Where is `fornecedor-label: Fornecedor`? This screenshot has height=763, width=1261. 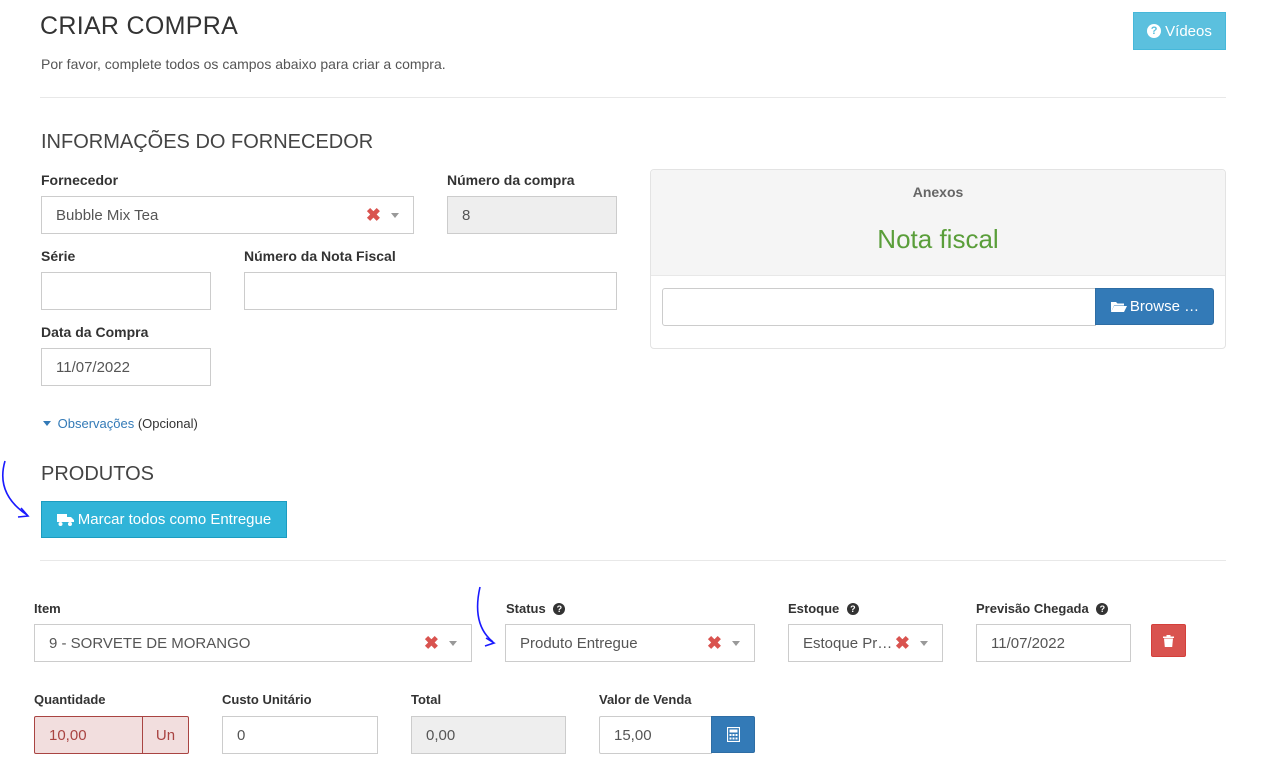 fornecedor-label: Fornecedor is located at coordinates (80, 180).